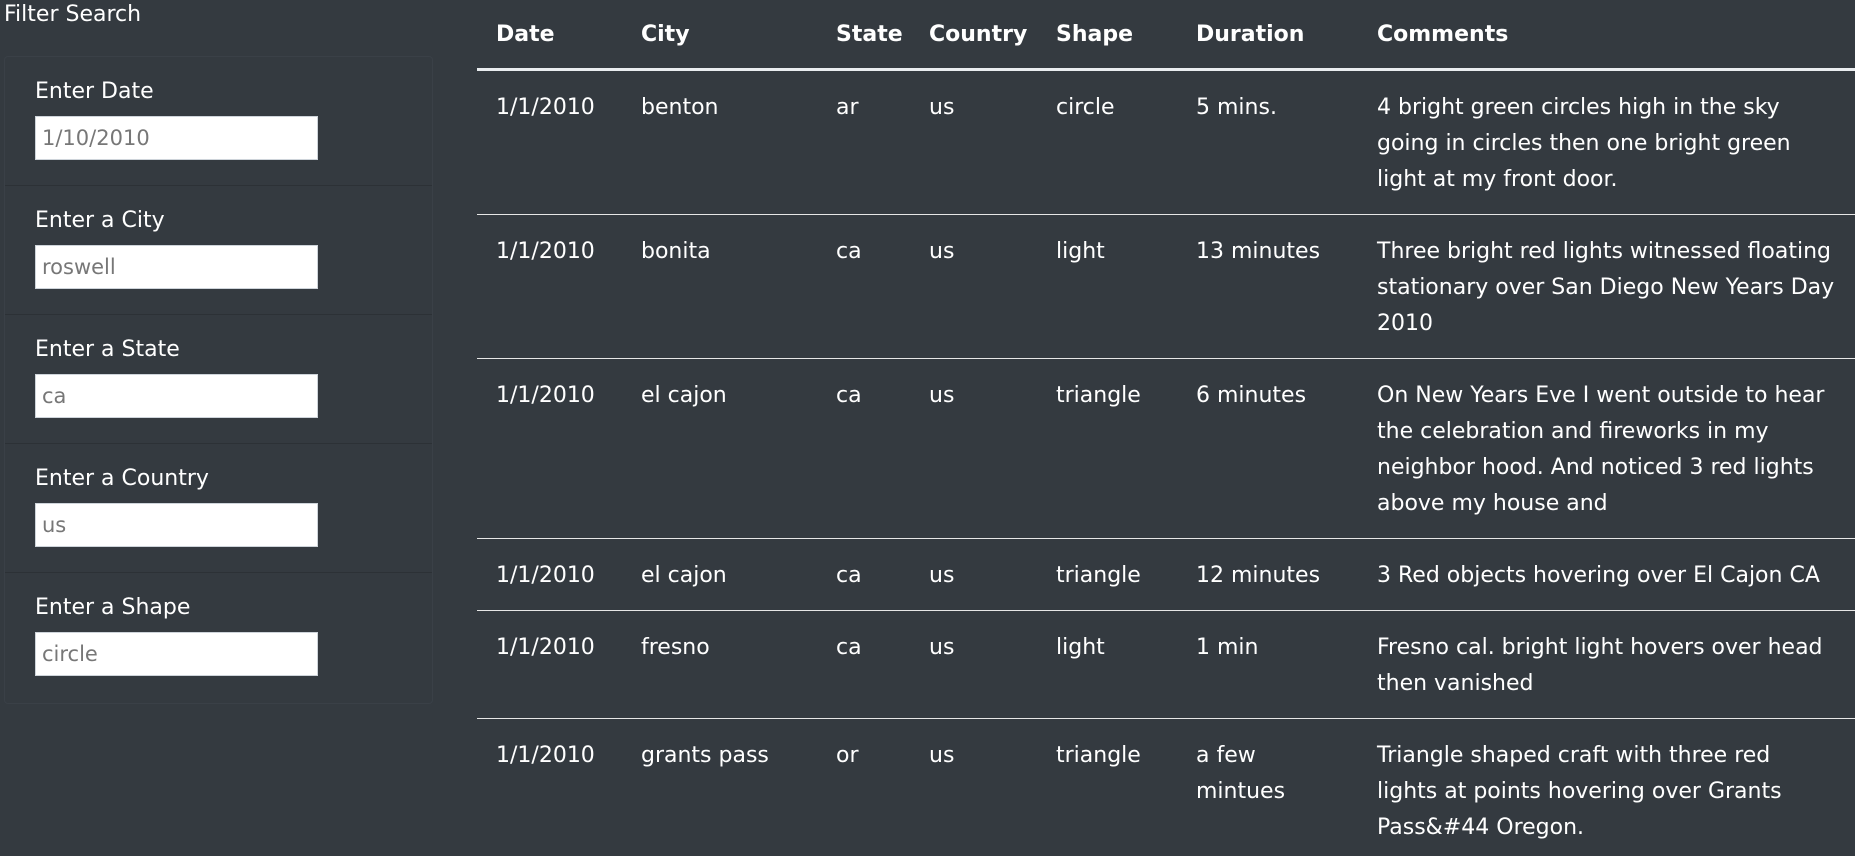  I want to click on shape-input, so click(176, 654).